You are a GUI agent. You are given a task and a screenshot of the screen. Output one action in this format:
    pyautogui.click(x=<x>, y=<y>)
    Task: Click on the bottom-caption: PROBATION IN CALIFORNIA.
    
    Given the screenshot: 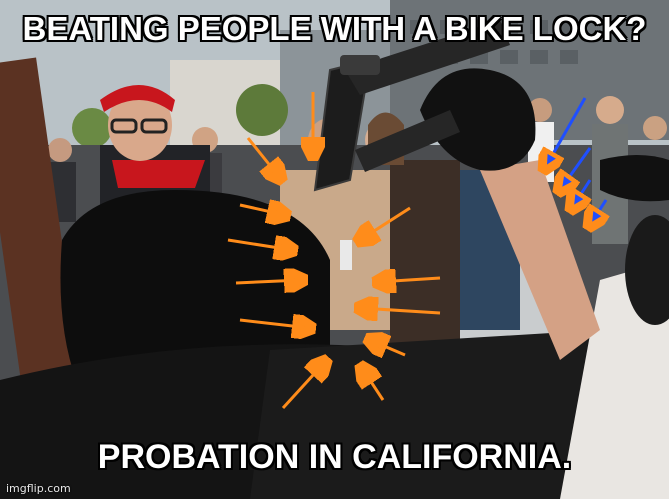 What is the action you would take?
    pyautogui.click(x=334, y=457)
    